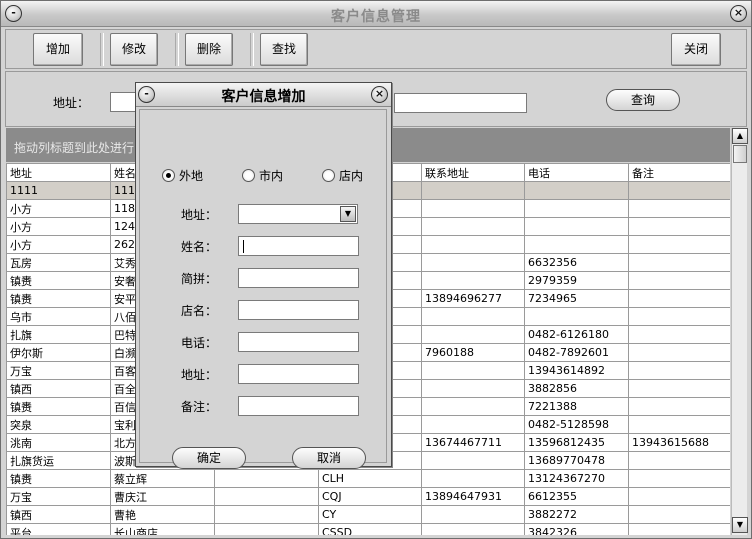 The height and width of the screenshot is (539, 752). I want to click on table-cell: 13674467711, so click(473, 442).